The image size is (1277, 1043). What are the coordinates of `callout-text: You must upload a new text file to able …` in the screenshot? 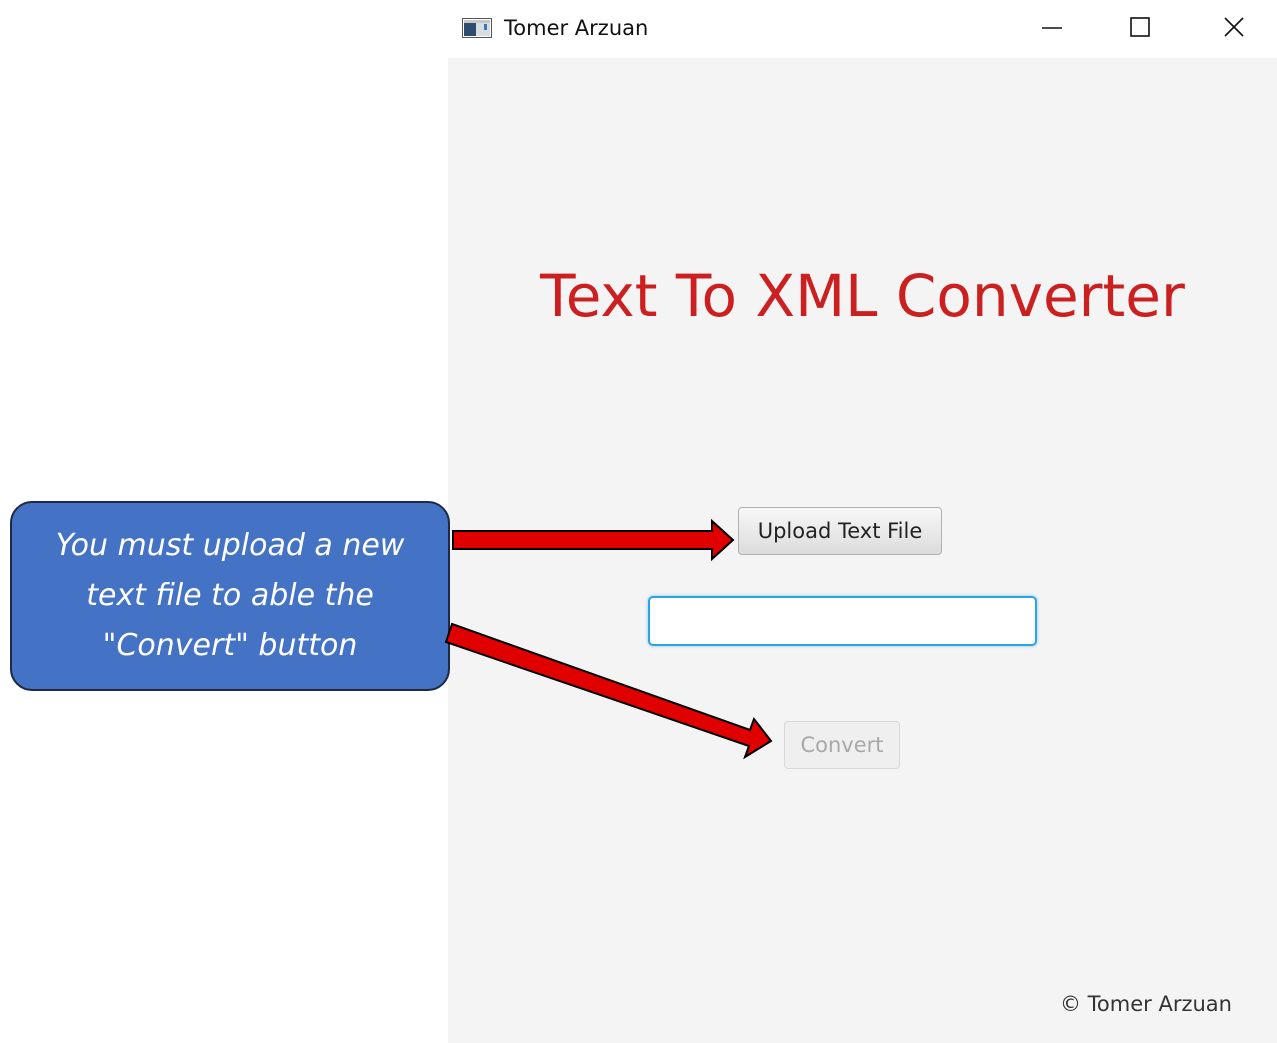 It's located at (230, 595).